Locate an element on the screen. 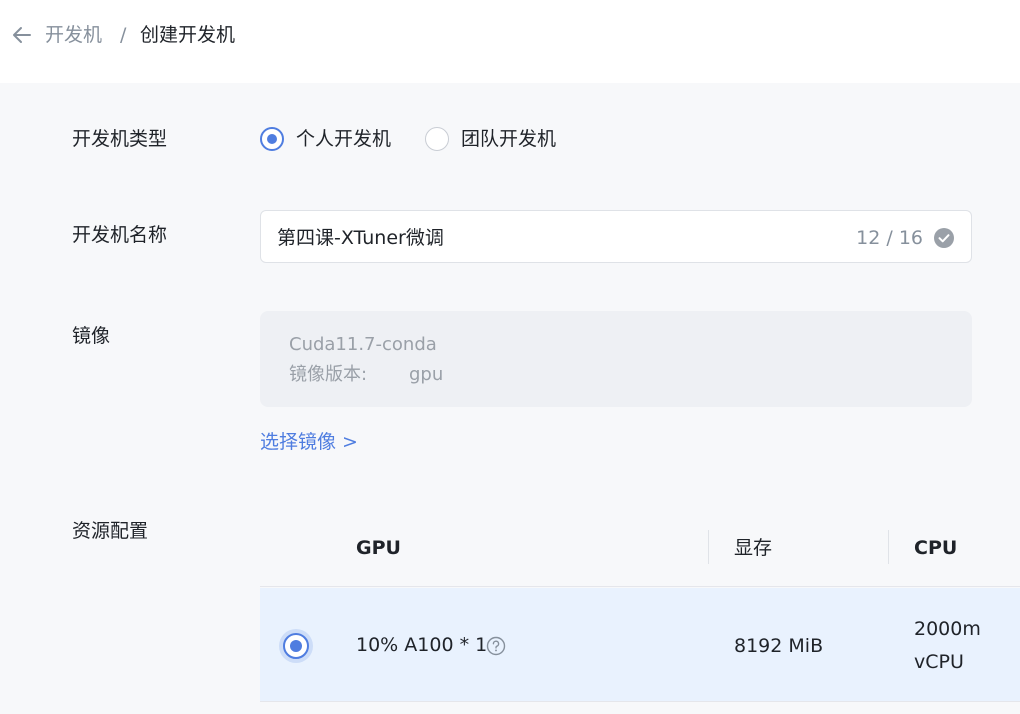 The height and width of the screenshot is (714, 1020). resource-label: 资源配置 is located at coordinates (110, 531).